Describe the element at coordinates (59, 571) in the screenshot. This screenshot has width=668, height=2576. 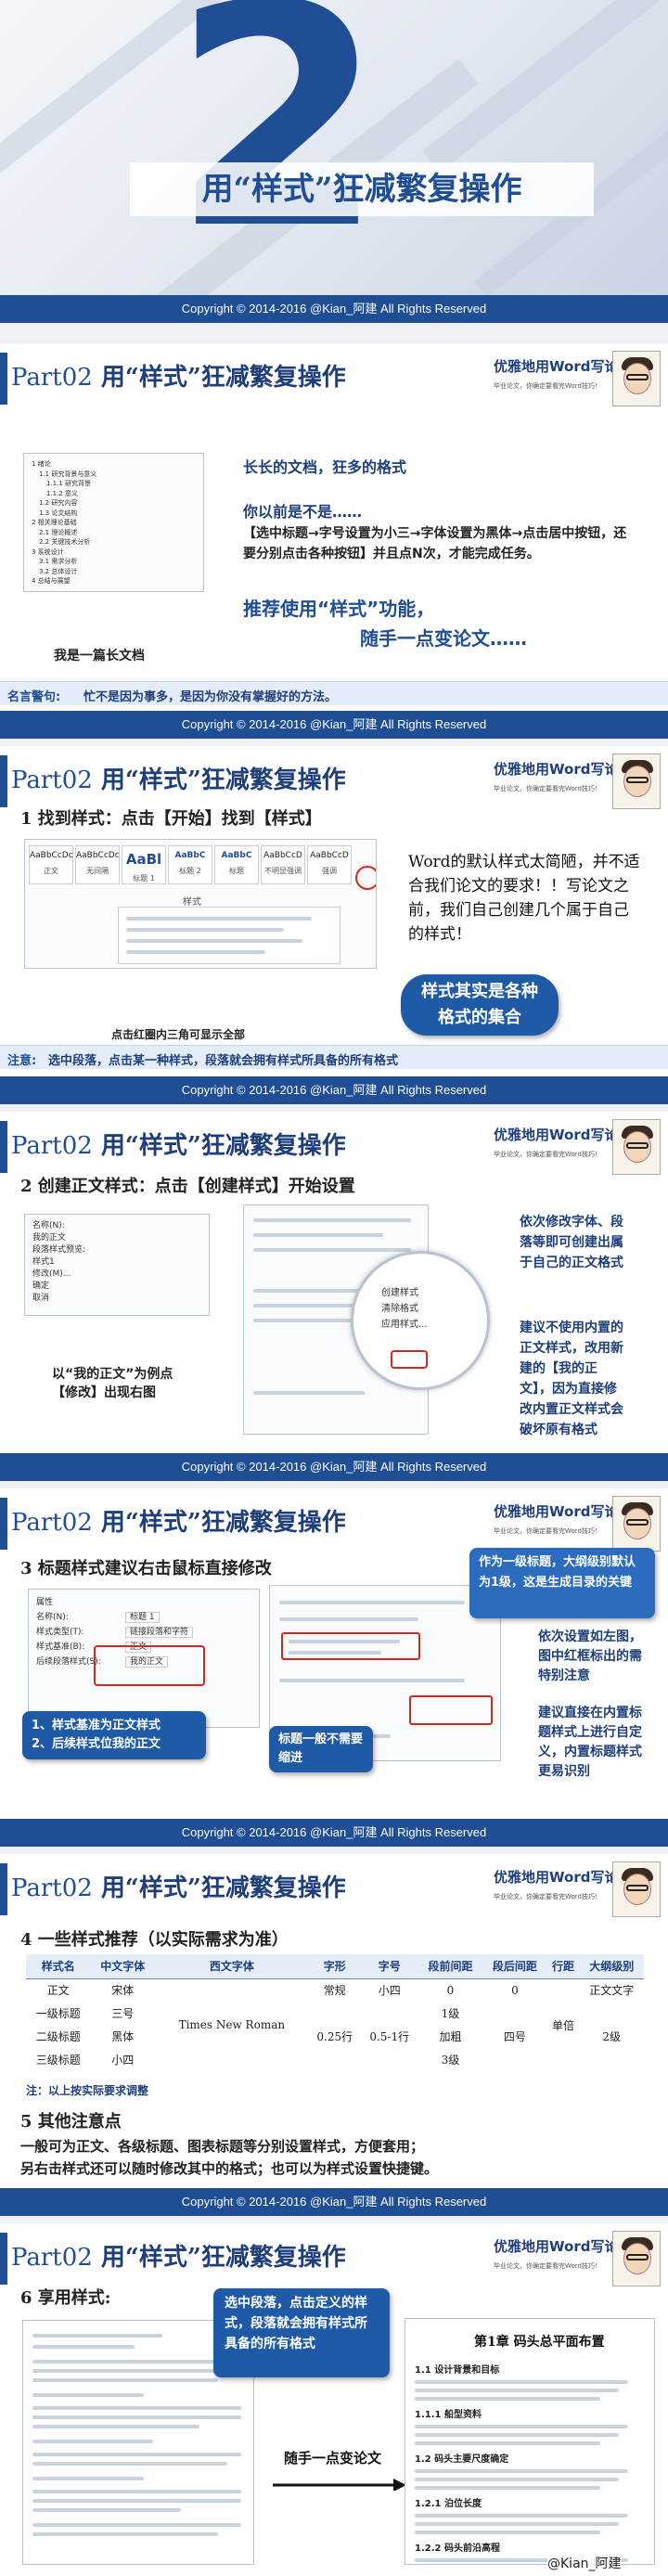
I see `toc-line: 3.2 总体设计` at that location.